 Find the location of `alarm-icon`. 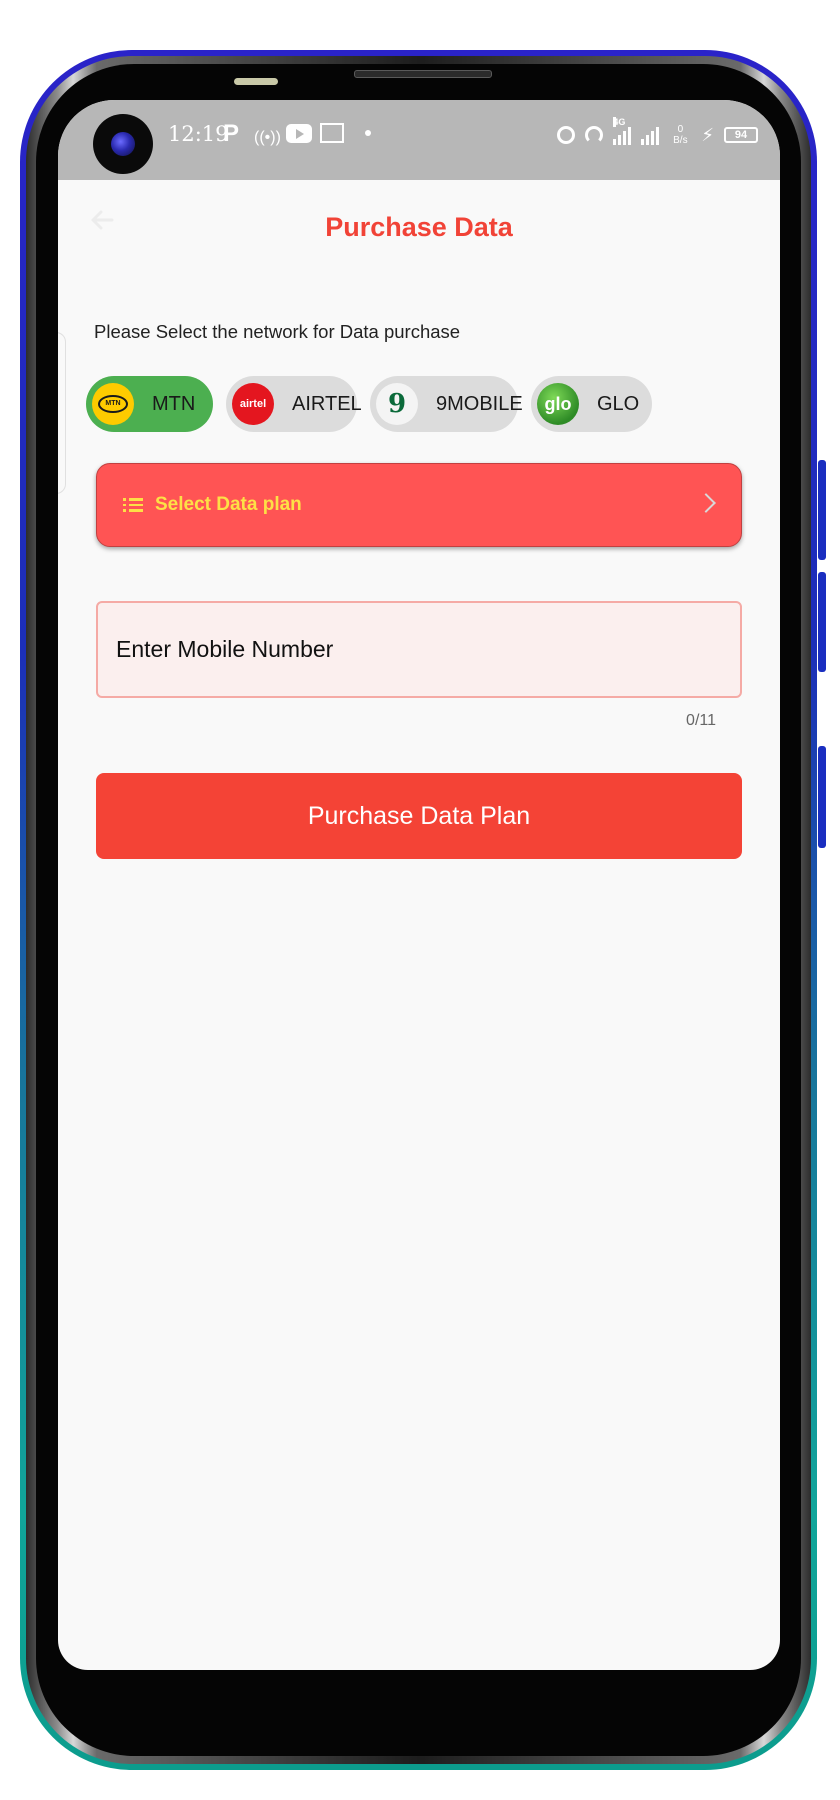

alarm-icon is located at coordinates (566, 135).